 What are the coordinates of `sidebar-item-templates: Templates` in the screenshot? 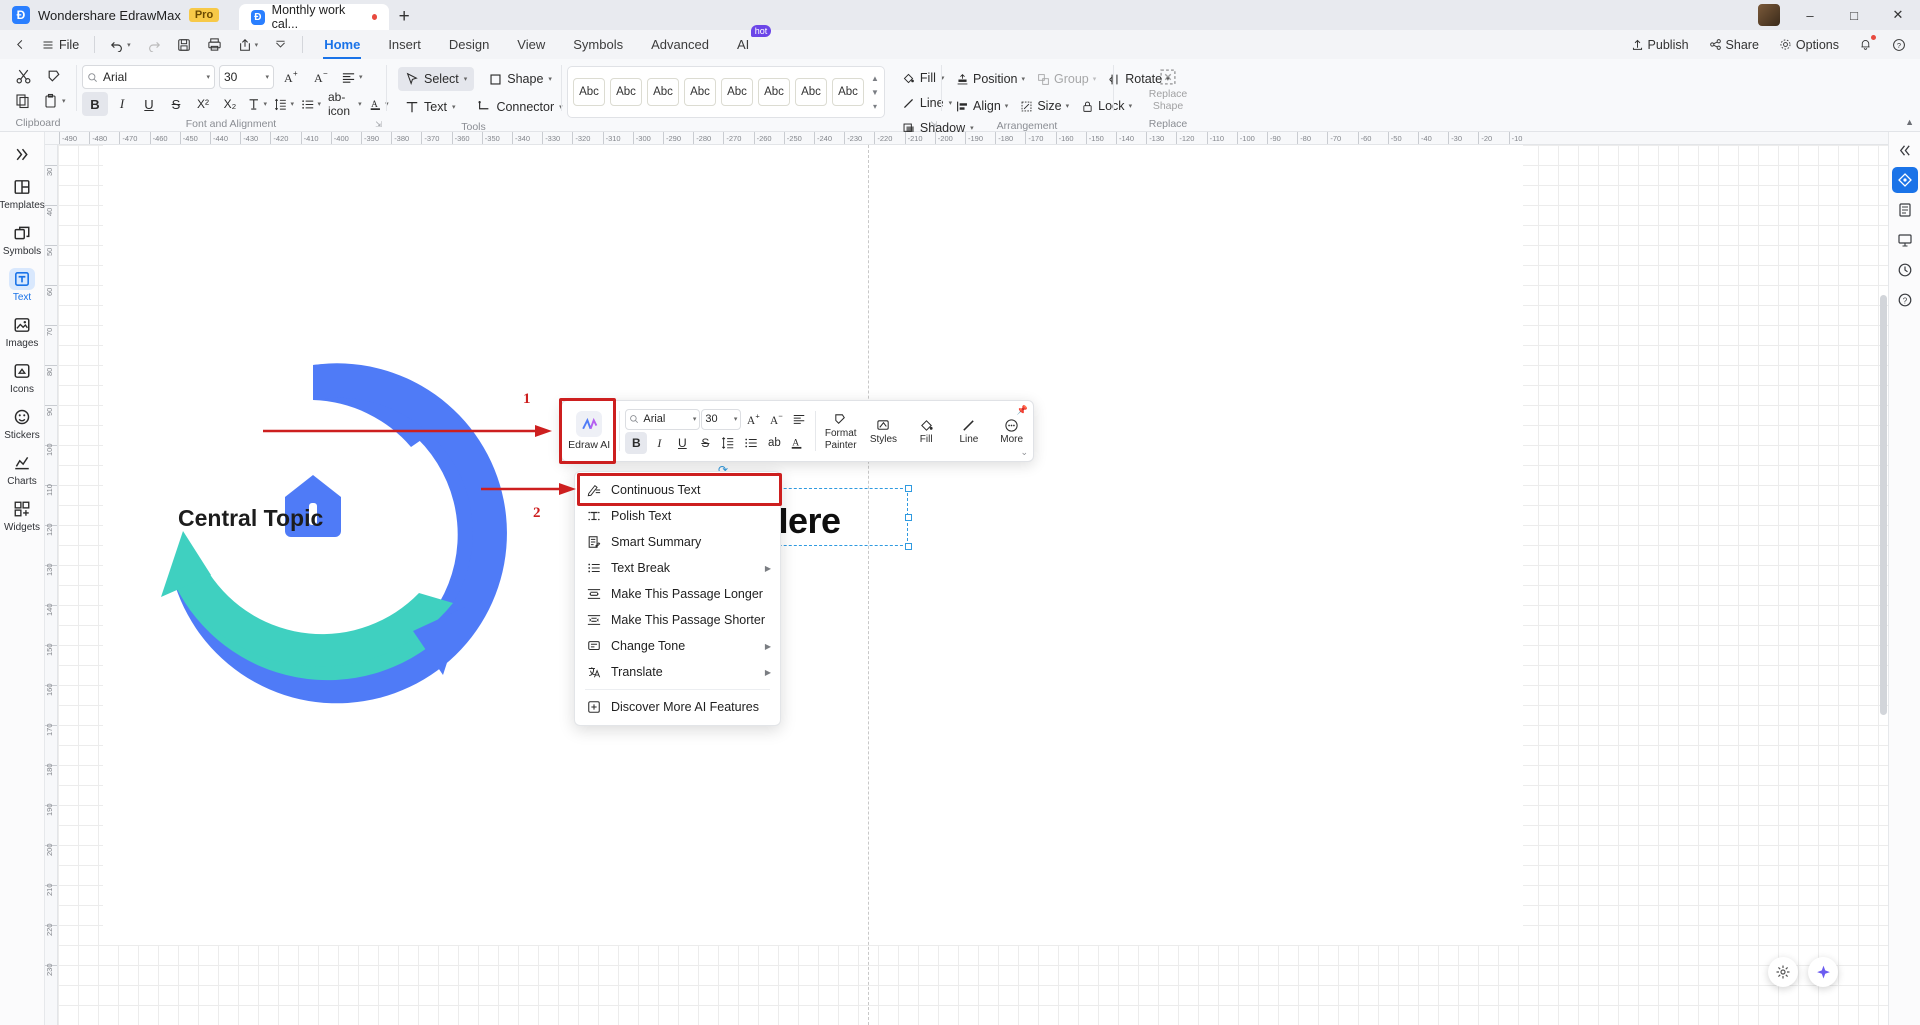 It's located at (22, 193).